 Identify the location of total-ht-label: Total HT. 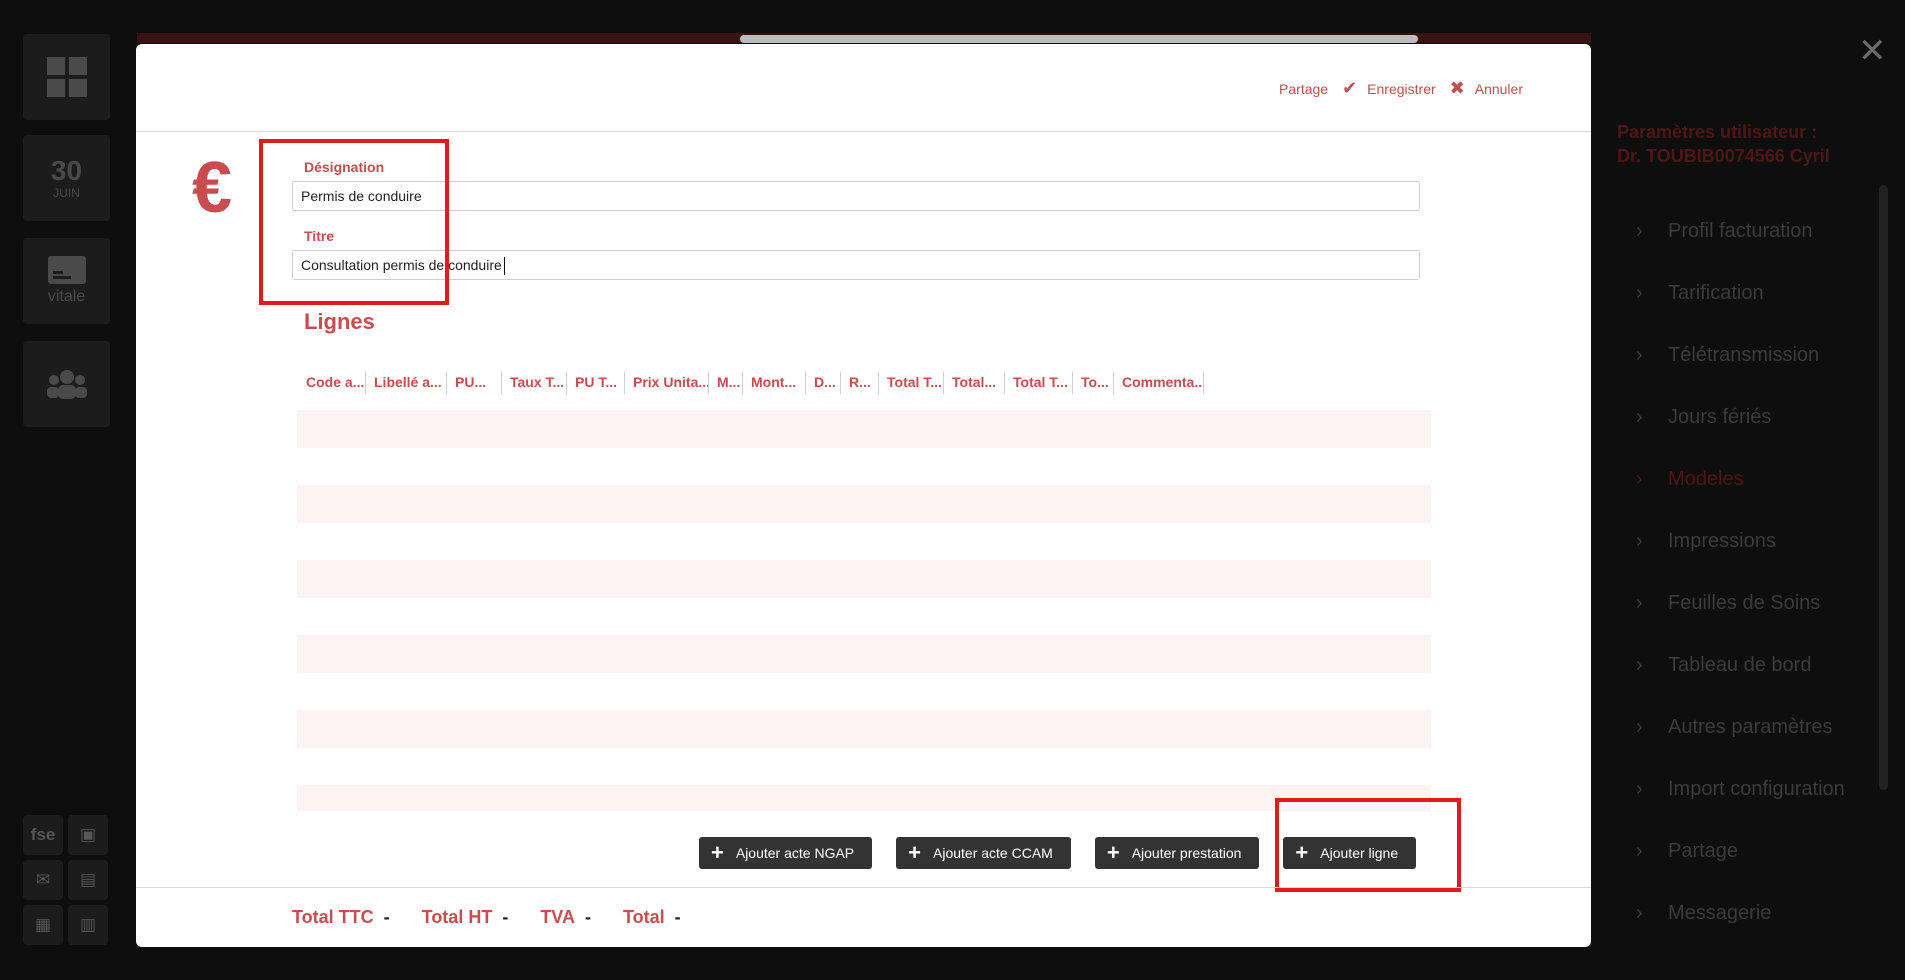
(457, 917).